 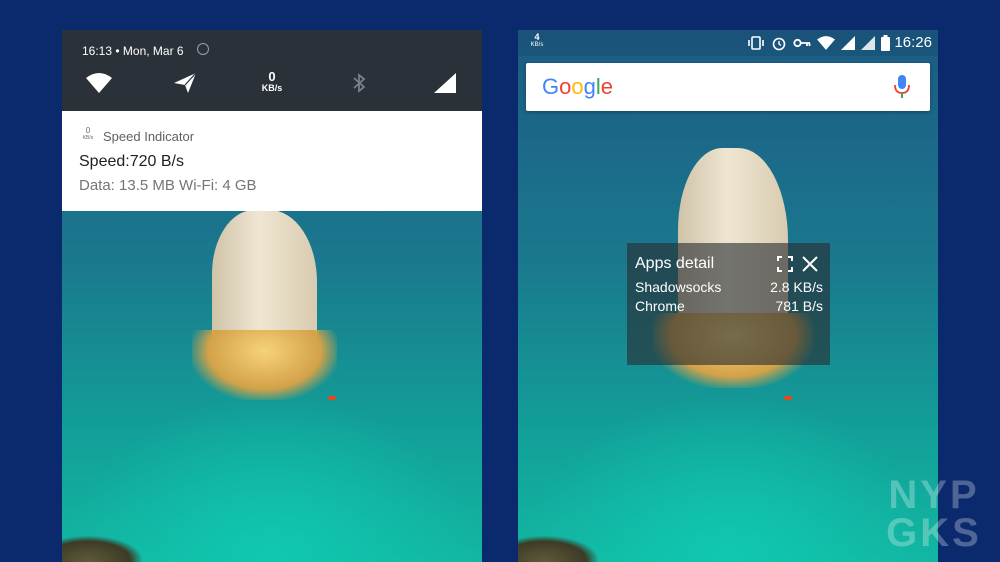 I want to click on shade-date: Mon, Mar 6, so click(x=153, y=51).